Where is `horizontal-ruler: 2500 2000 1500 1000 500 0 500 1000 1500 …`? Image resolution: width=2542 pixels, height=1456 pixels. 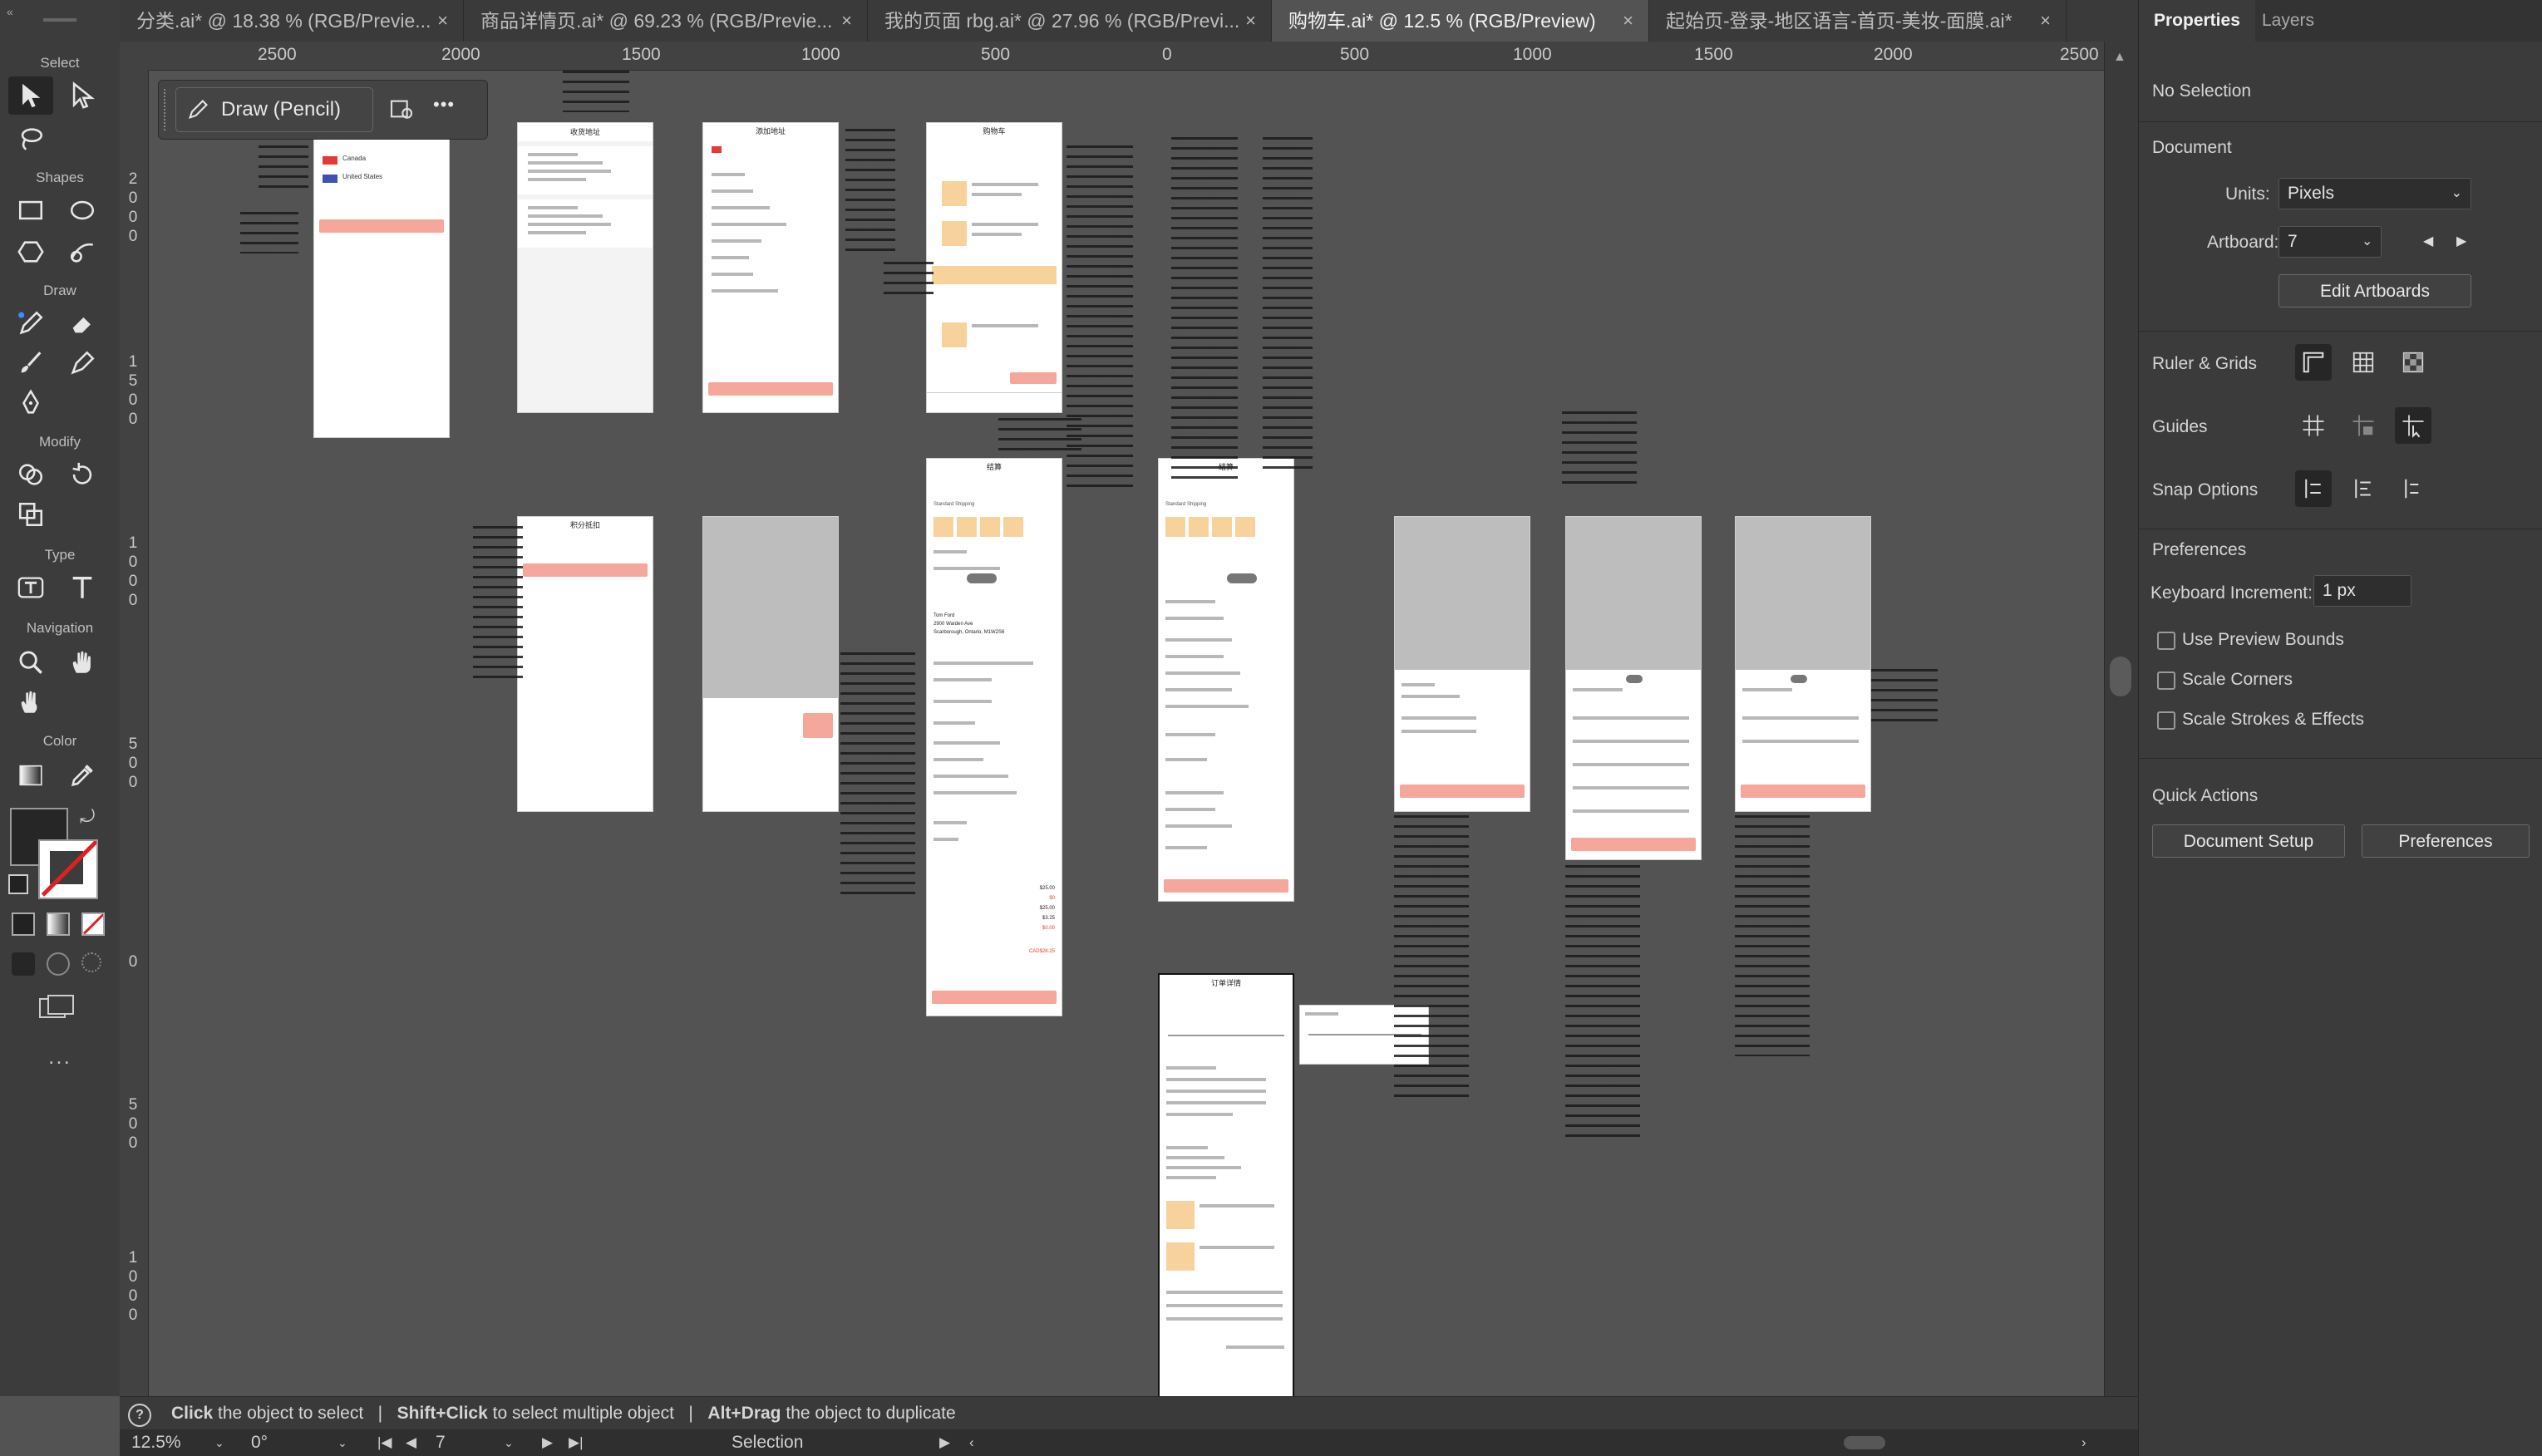
horizontal-ruler: 2500 2000 1500 1000 500 0 500 1000 1500 … is located at coordinates (1129, 56).